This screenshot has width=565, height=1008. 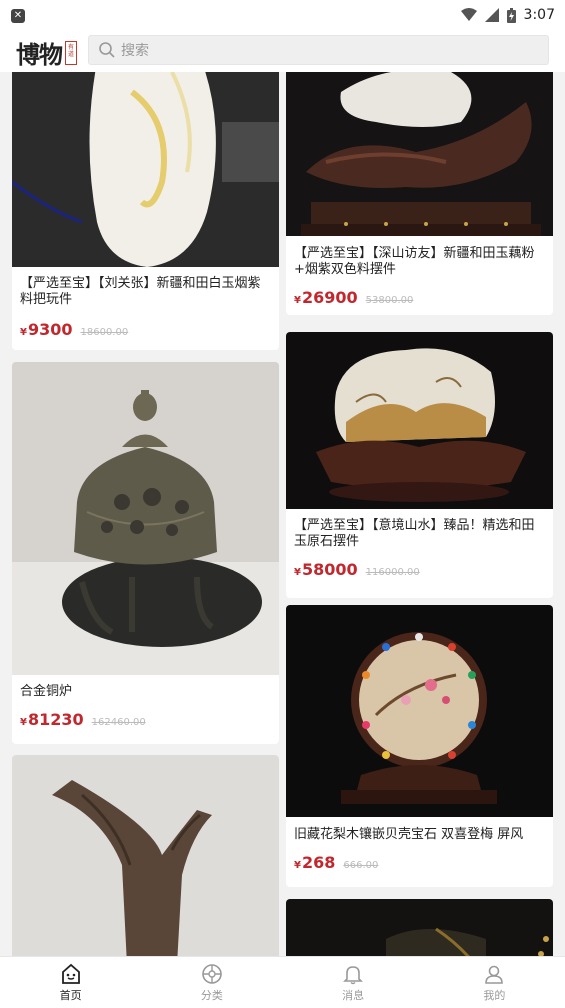 I want to click on bottom-tab-bar: 首页 分类 消息 我的, so click(x=282, y=982).